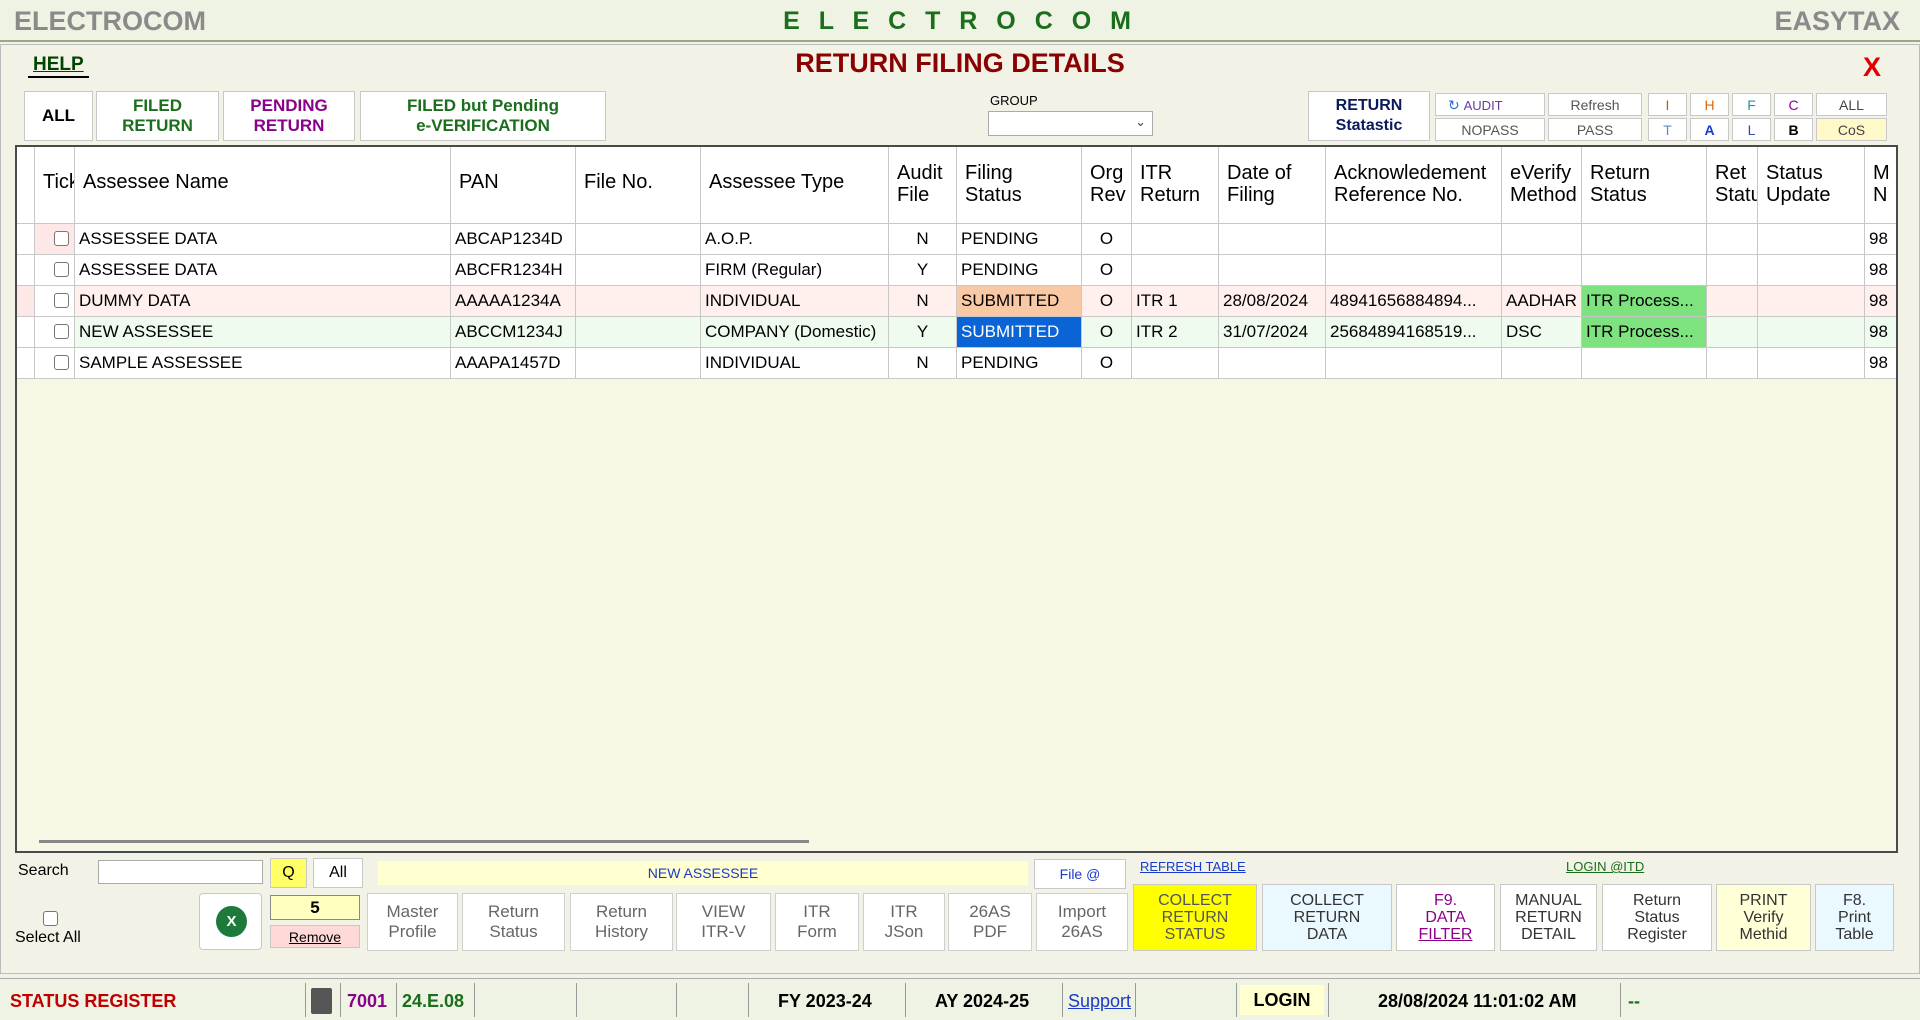  What do you see at coordinates (1667, 104) in the screenshot?
I see `filter-i-button: I` at bounding box center [1667, 104].